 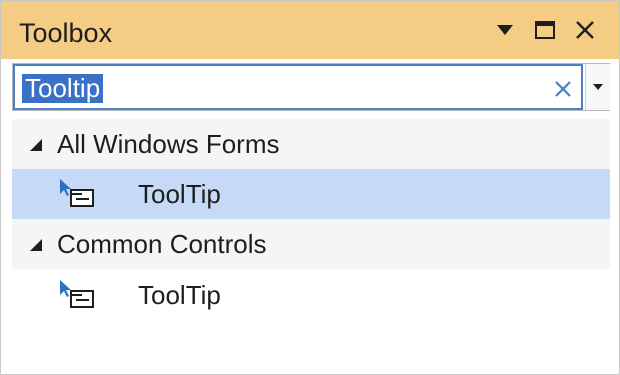 What do you see at coordinates (63, 88) in the screenshot?
I see `search-input-value: Tooltip` at bounding box center [63, 88].